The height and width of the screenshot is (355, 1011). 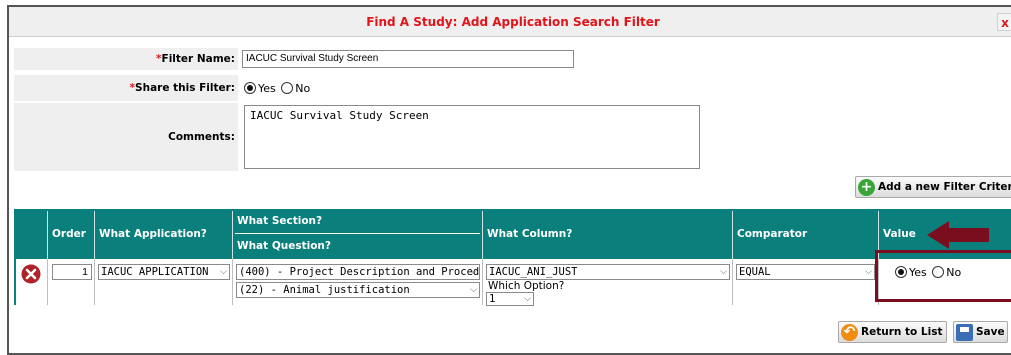 I want to click on application-select: IACUC APPLICATION ⌵, so click(x=164, y=272).